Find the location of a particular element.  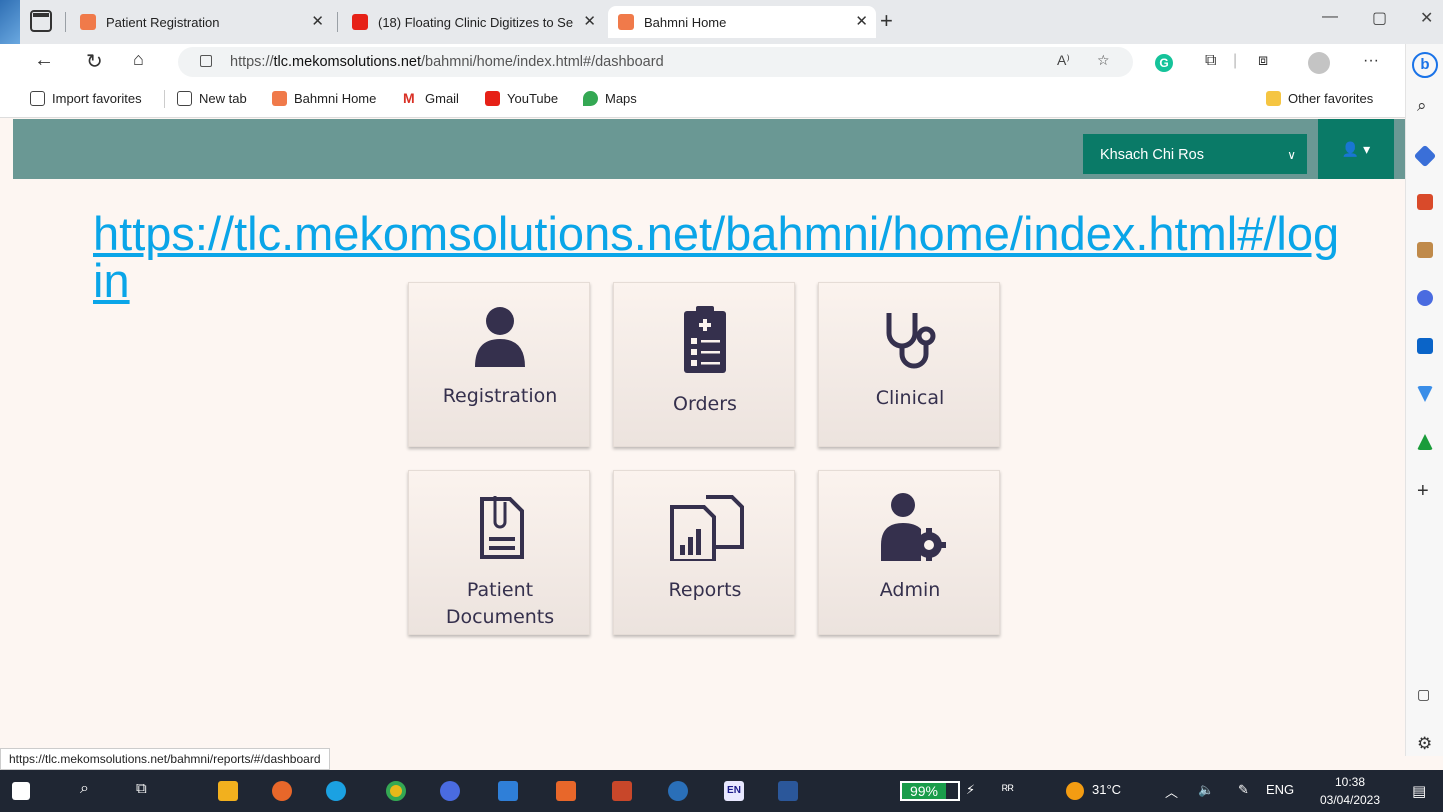

tag-icon is located at coordinates (1425, 156).